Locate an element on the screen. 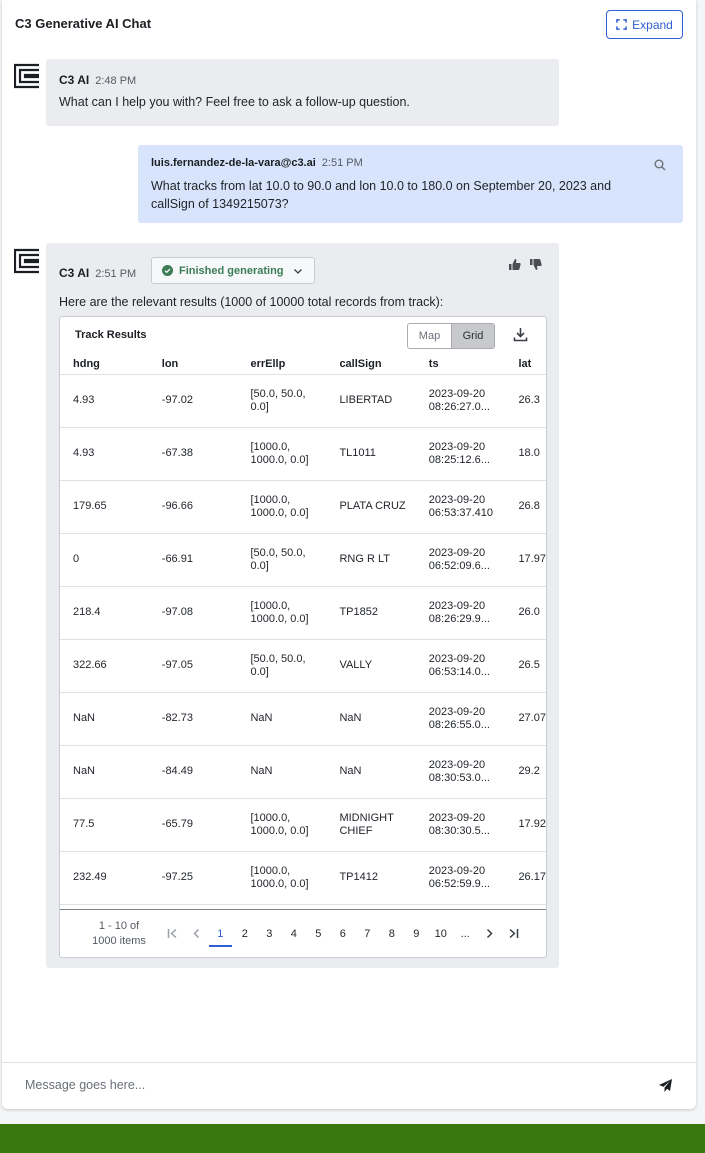 This screenshot has height=1153, width=705. cell-lat: 26.0 is located at coordinates (525, 613).